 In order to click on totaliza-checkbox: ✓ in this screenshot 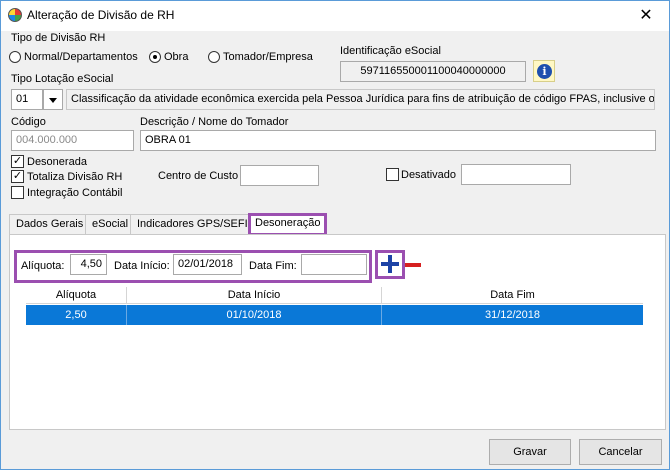, I will do `click(17, 176)`.